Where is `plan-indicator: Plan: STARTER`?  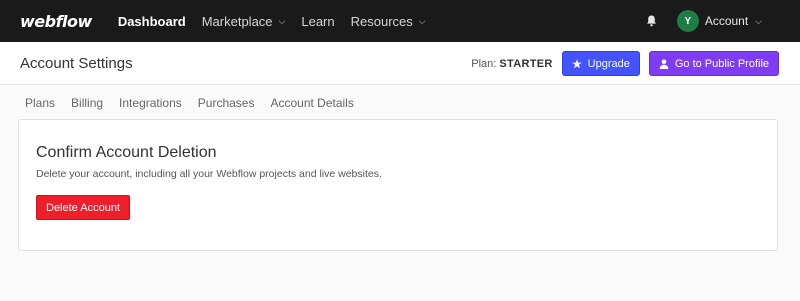
plan-indicator: Plan: STARTER is located at coordinates (511, 64).